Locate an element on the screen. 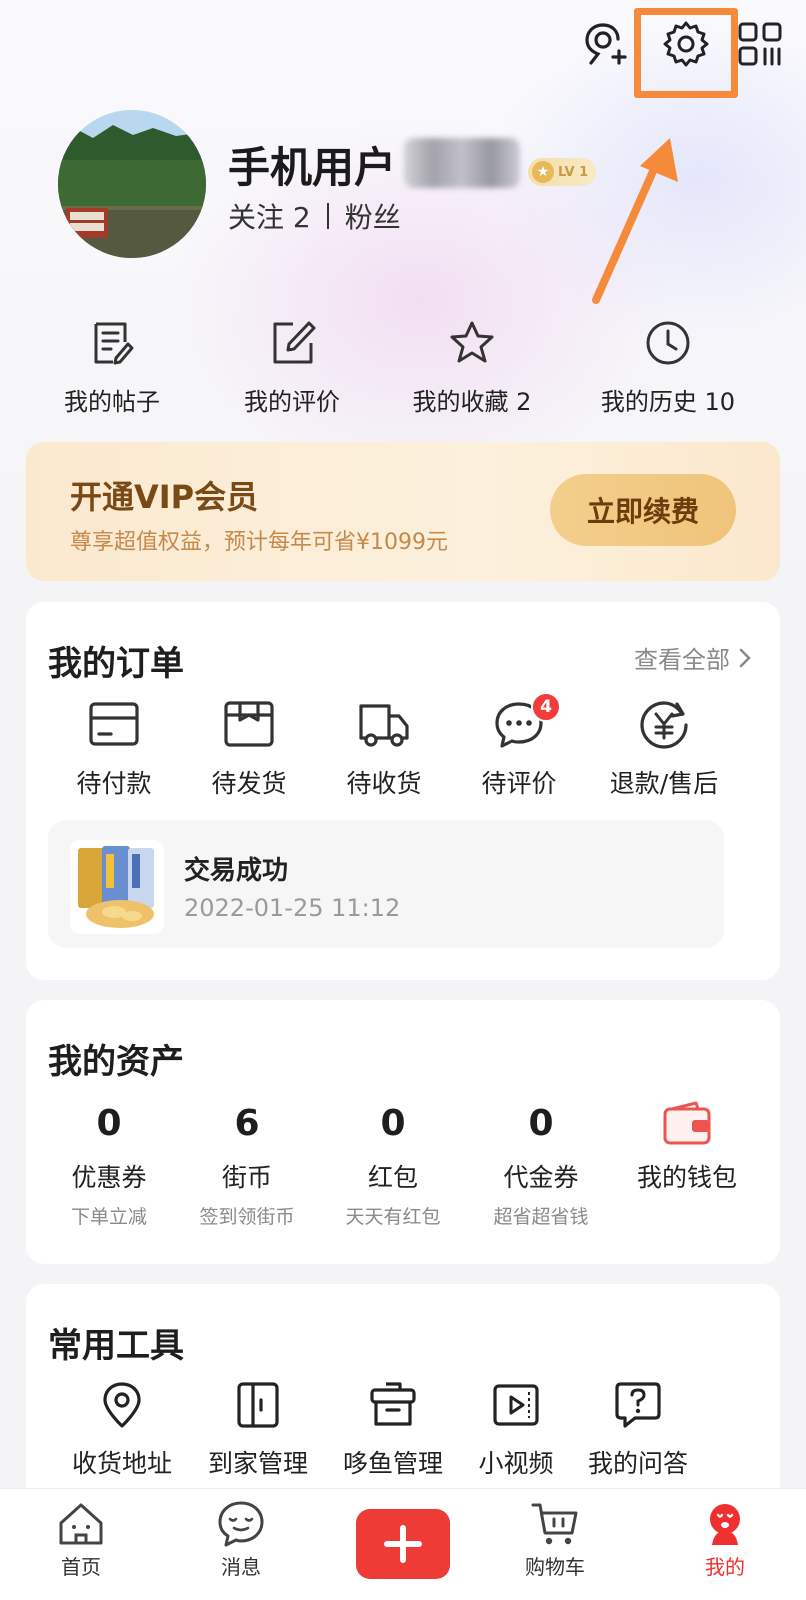  message-icon is located at coordinates (241, 1524).